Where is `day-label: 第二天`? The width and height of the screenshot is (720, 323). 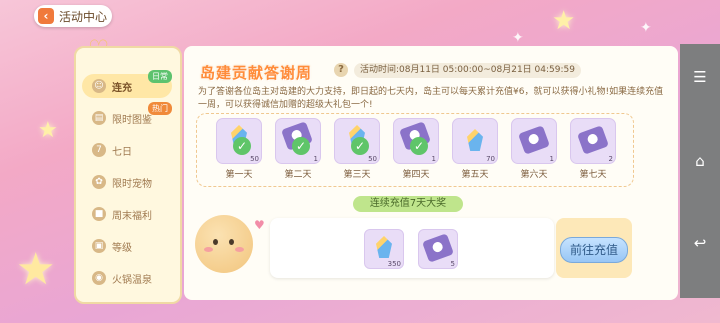 day-label: 第二天 is located at coordinates (298, 175).